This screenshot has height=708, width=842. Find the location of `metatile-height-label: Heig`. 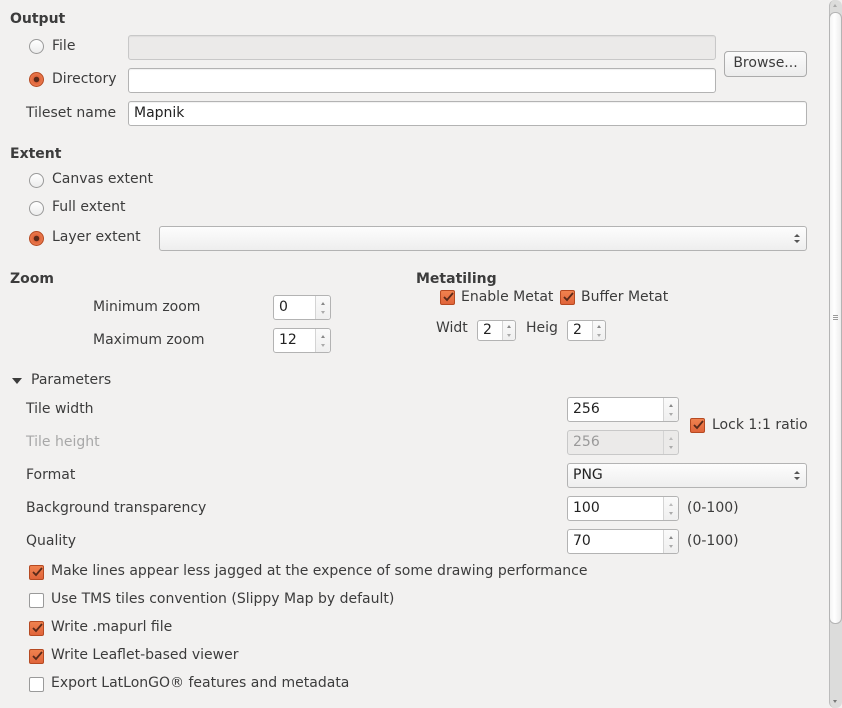

metatile-height-label: Heig is located at coordinates (542, 328).